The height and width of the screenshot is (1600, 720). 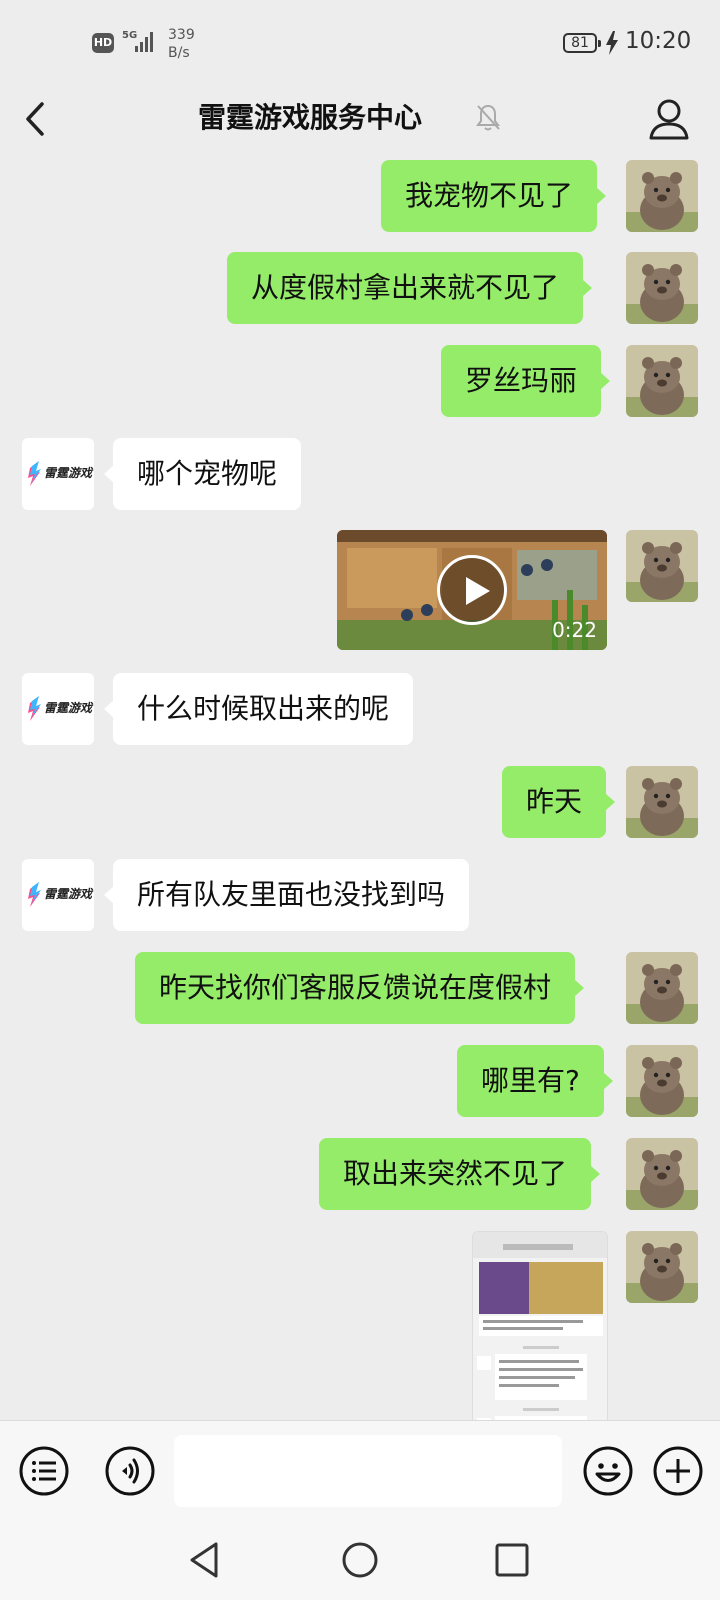 What do you see at coordinates (188, 44) in the screenshot?
I see `network-rate: 339 B/s` at bounding box center [188, 44].